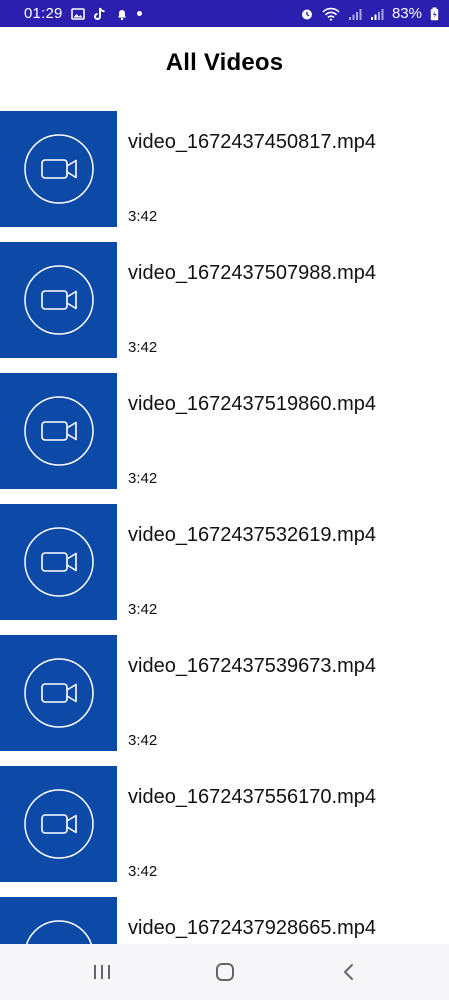  What do you see at coordinates (355, 14) in the screenshot?
I see `signal-icon` at bounding box center [355, 14].